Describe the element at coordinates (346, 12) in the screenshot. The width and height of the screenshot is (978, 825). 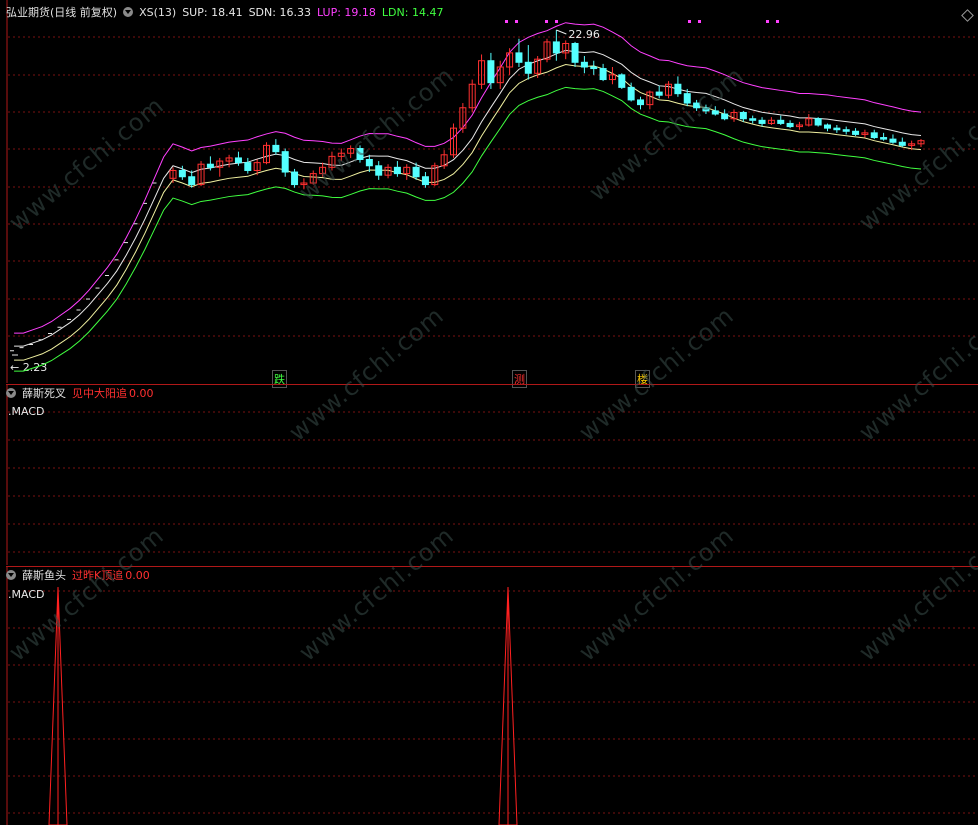
I see `lup-value: LUP: 19.18` at that location.